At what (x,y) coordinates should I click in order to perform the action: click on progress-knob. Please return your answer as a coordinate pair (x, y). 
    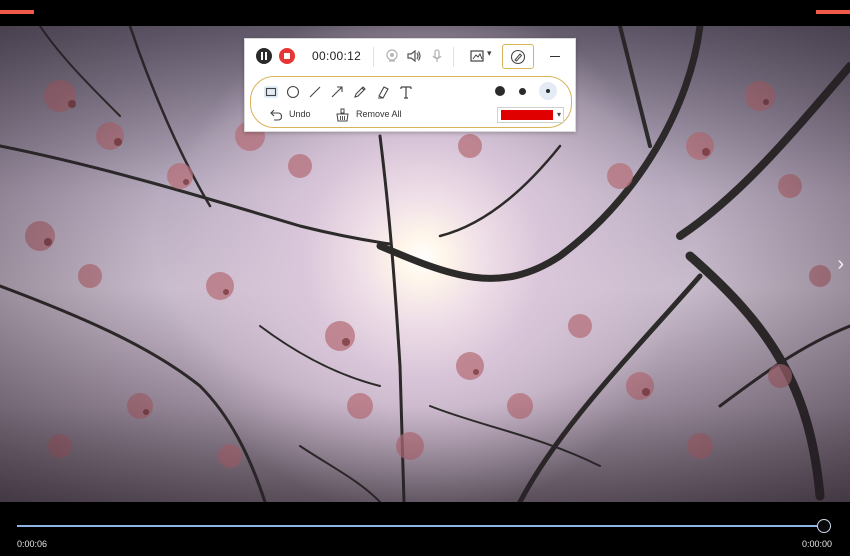
    Looking at the image, I should click on (824, 526).